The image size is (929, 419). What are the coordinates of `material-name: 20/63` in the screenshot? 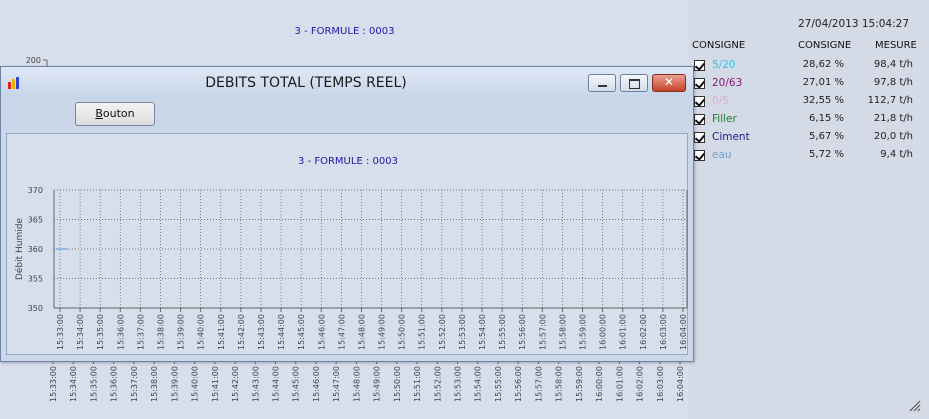 It's located at (727, 83).